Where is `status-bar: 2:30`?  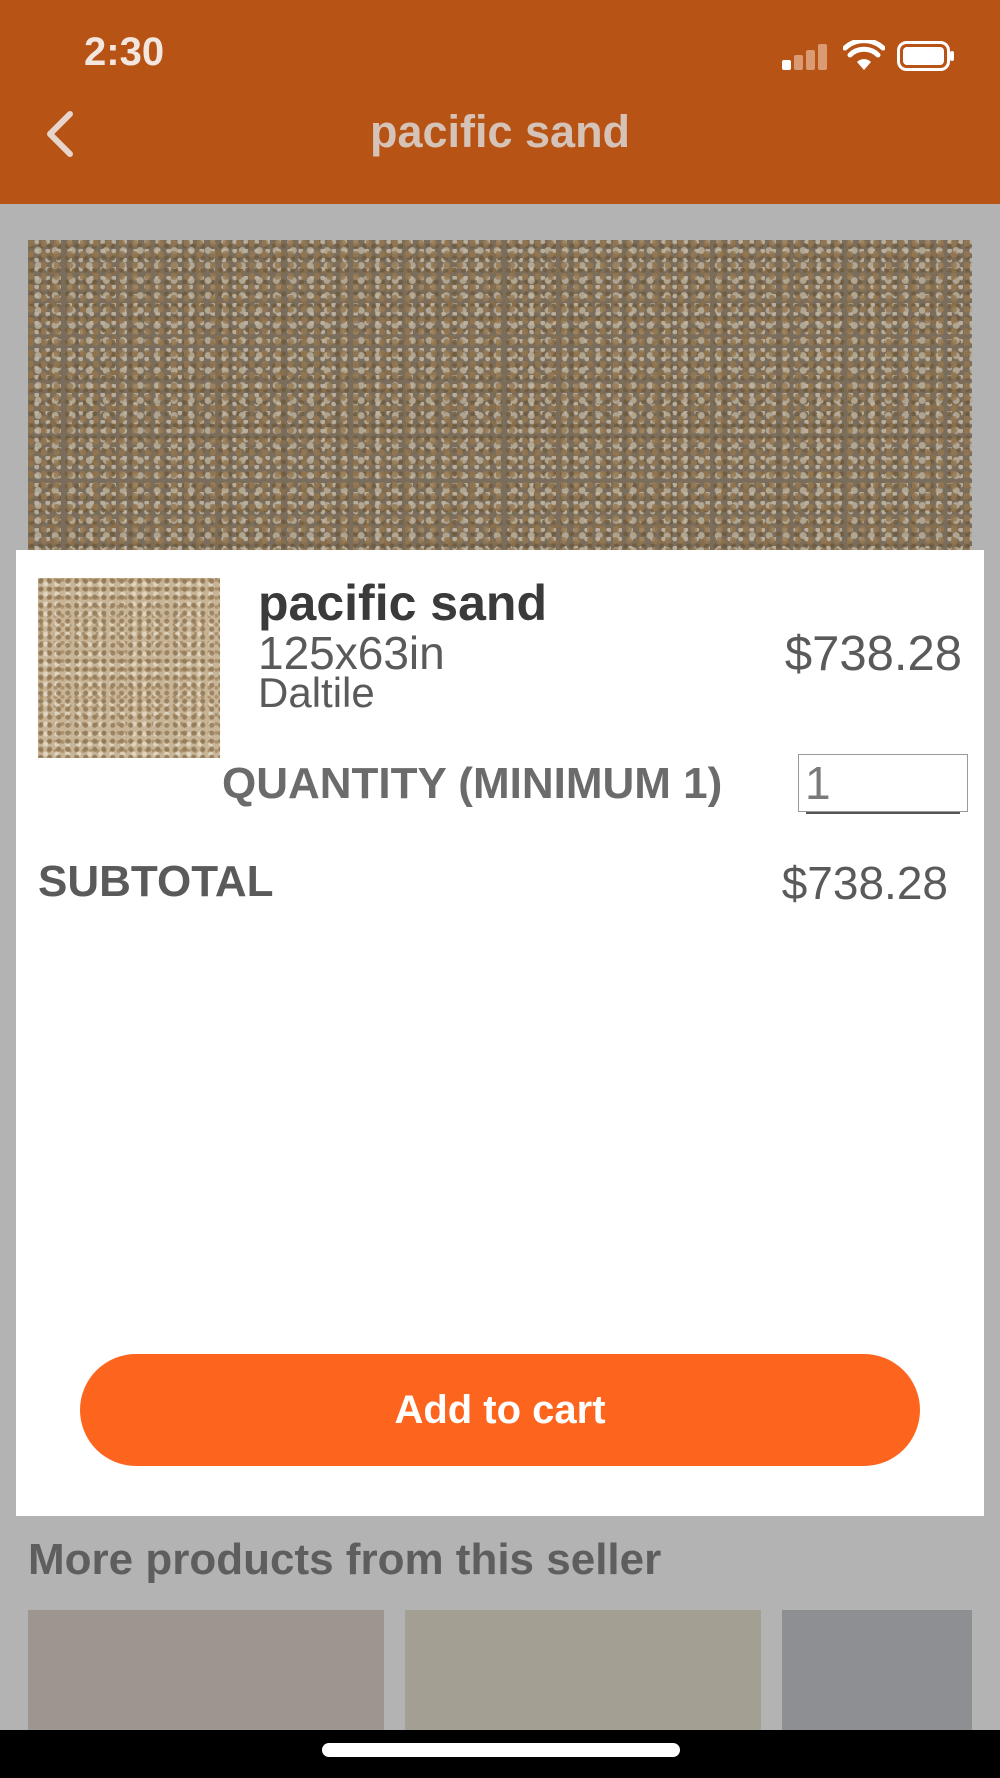 status-bar: 2:30 is located at coordinates (500, 55).